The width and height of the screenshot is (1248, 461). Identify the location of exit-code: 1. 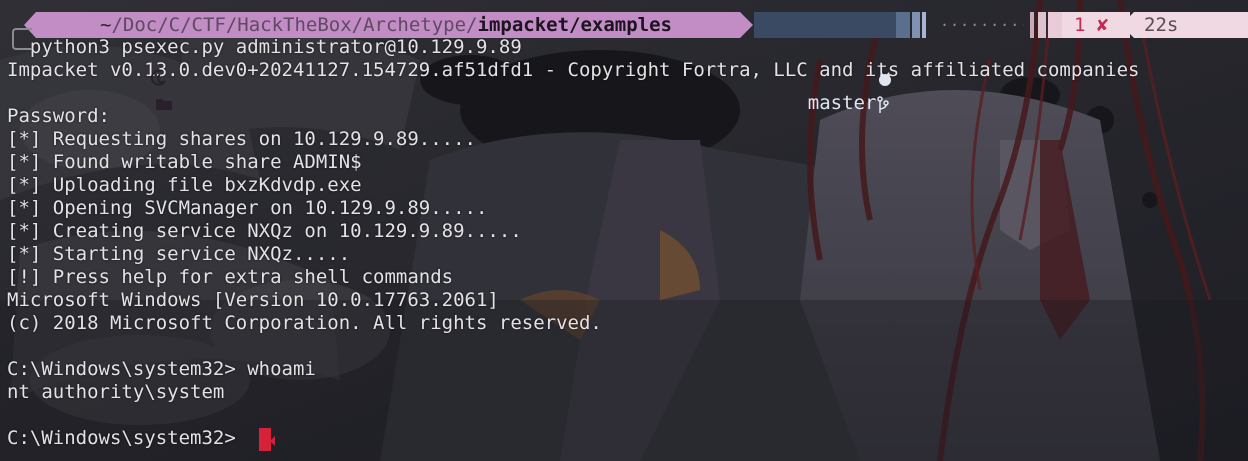
(1080, 25).